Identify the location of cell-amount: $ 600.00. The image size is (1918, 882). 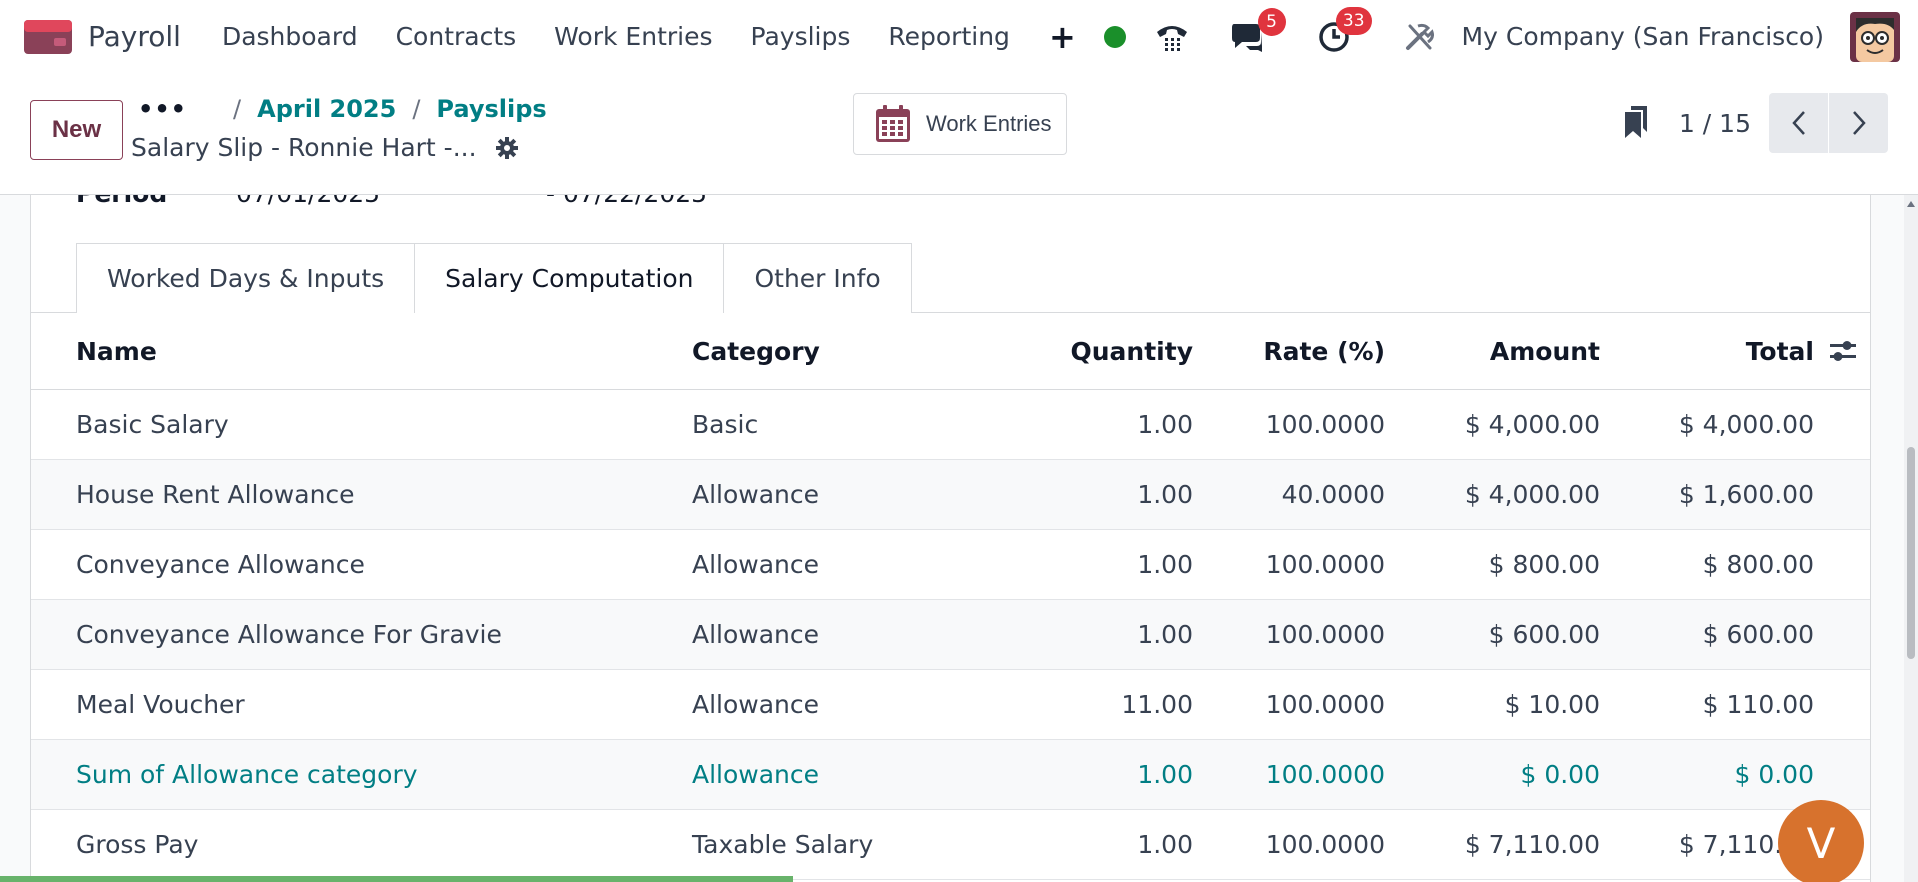
(1544, 634).